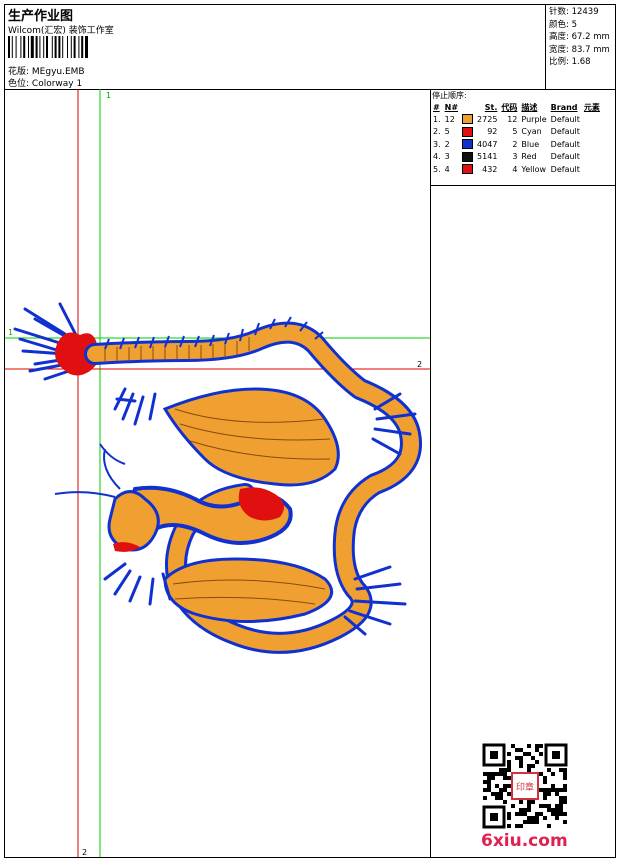  I want to click on studio-name: Wilcom(汇宏) 装饰工作室, so click(61, 31).